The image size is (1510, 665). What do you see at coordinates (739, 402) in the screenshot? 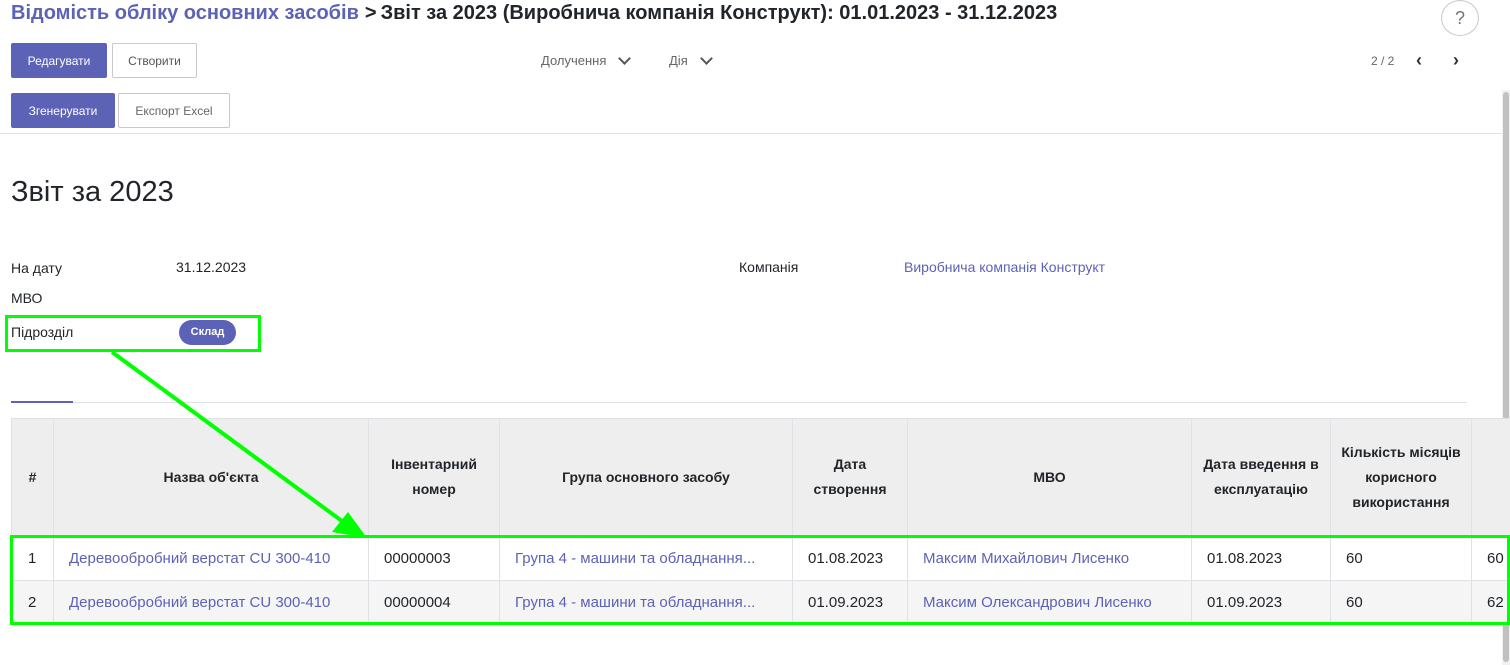
I see `notebook-tabs-line` at bounding box center [739, 402].